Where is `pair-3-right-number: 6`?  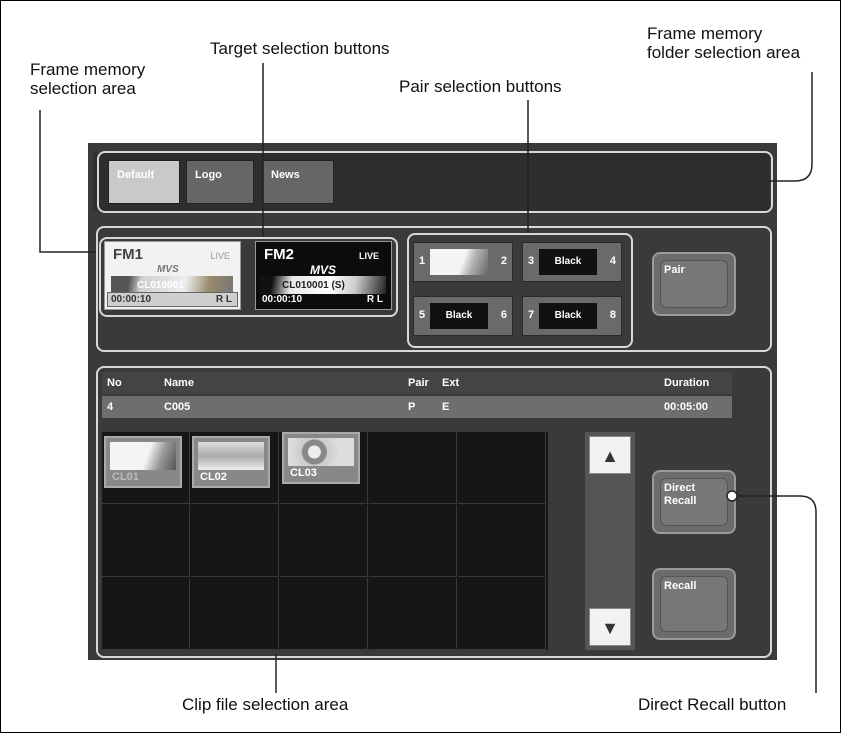
pair-3-right-number: 6 is located at coordinates (503, 315).